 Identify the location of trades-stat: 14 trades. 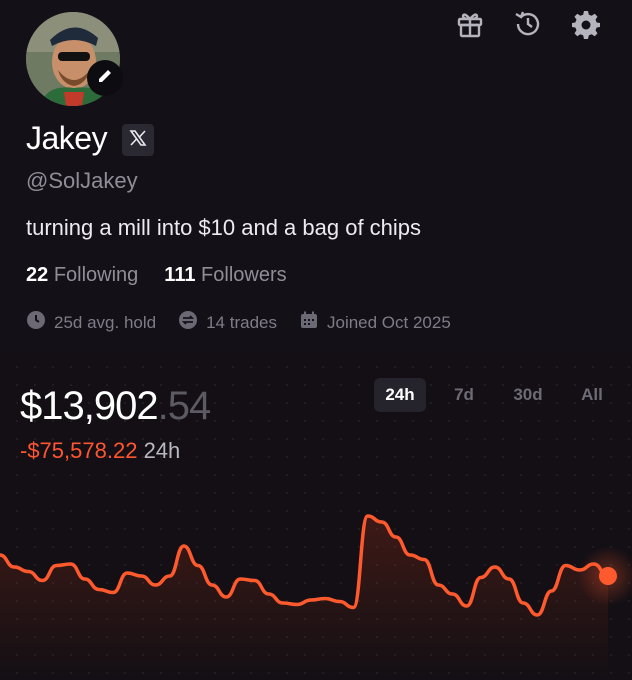
(227, 322).